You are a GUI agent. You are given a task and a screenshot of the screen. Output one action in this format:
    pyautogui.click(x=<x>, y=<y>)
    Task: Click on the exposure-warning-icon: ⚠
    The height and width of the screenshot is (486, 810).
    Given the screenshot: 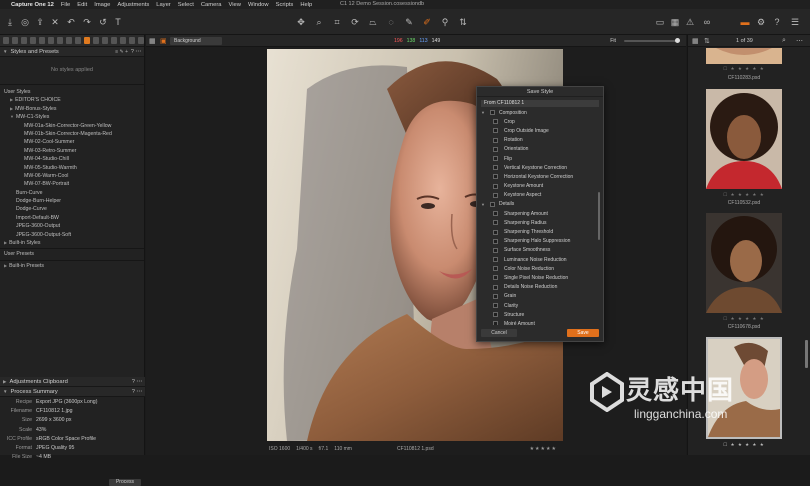 What is the action you would take?
    pyautogui.click(x=690, y=22)
    